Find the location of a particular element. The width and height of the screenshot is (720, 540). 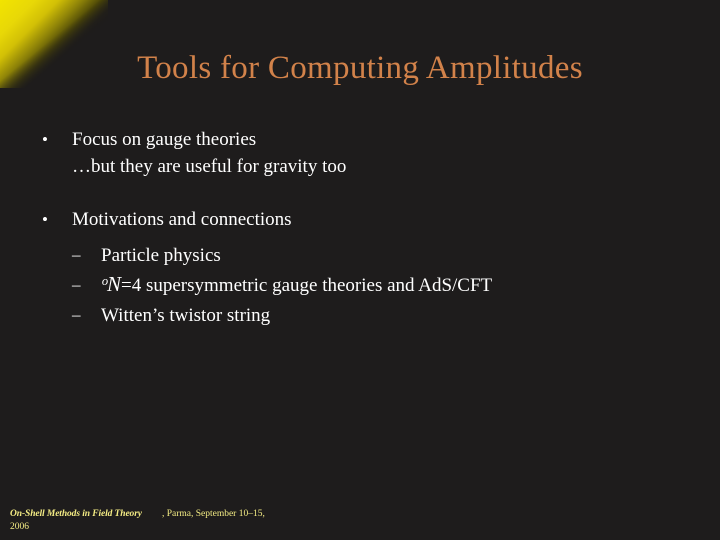

bullet-label: Focus on gauge theories is located at coordinates (164, 139).